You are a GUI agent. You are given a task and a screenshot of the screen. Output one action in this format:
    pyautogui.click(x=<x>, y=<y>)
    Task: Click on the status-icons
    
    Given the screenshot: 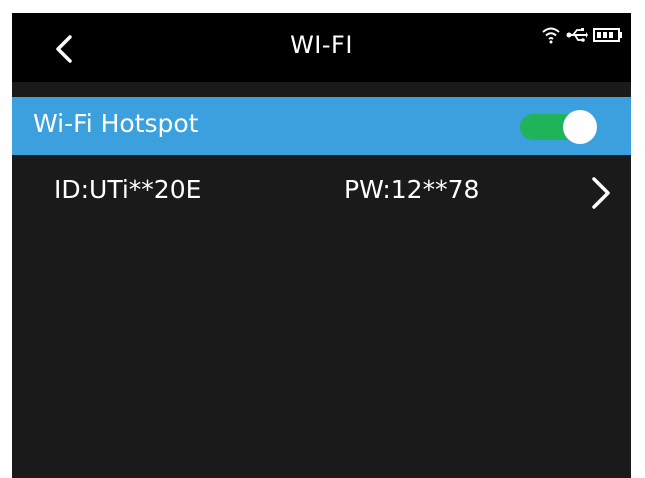 What is the action you would take?
    pyautogui.click(x=582, y=35)
    